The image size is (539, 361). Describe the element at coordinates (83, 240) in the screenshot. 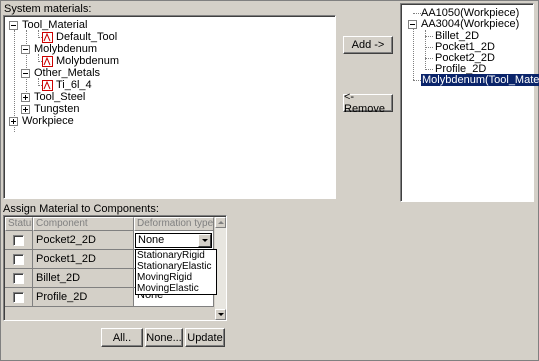

I see `component-cell: Pocket2_2D` at that location.